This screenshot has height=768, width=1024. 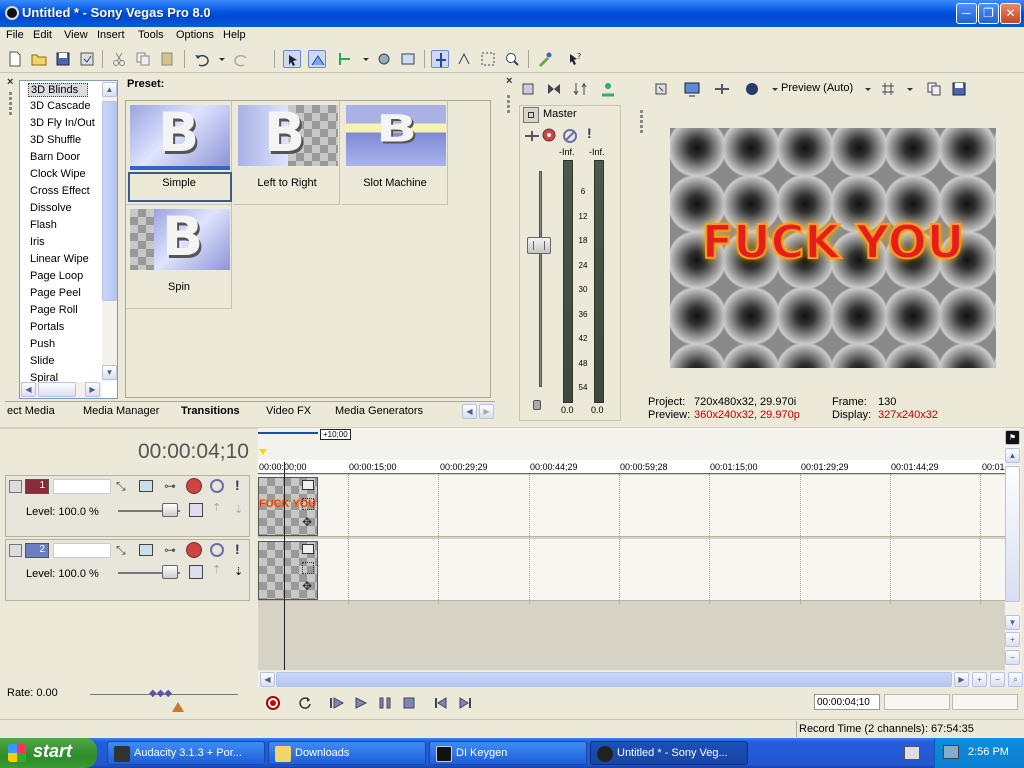 What do you see at coordinates (179, 153) in the screenshot?
I see `preset-simple: B Simple` at bounding box center [179, 153].